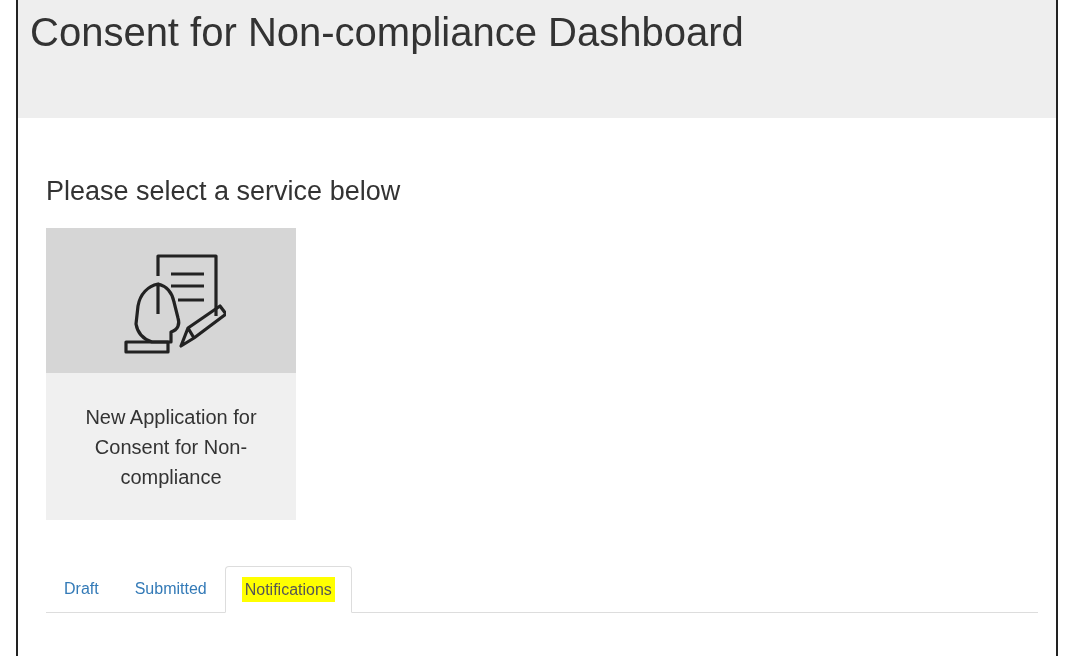  I want to click on service-label: New Application for Consent for Non-compliance, so click(171, 447).